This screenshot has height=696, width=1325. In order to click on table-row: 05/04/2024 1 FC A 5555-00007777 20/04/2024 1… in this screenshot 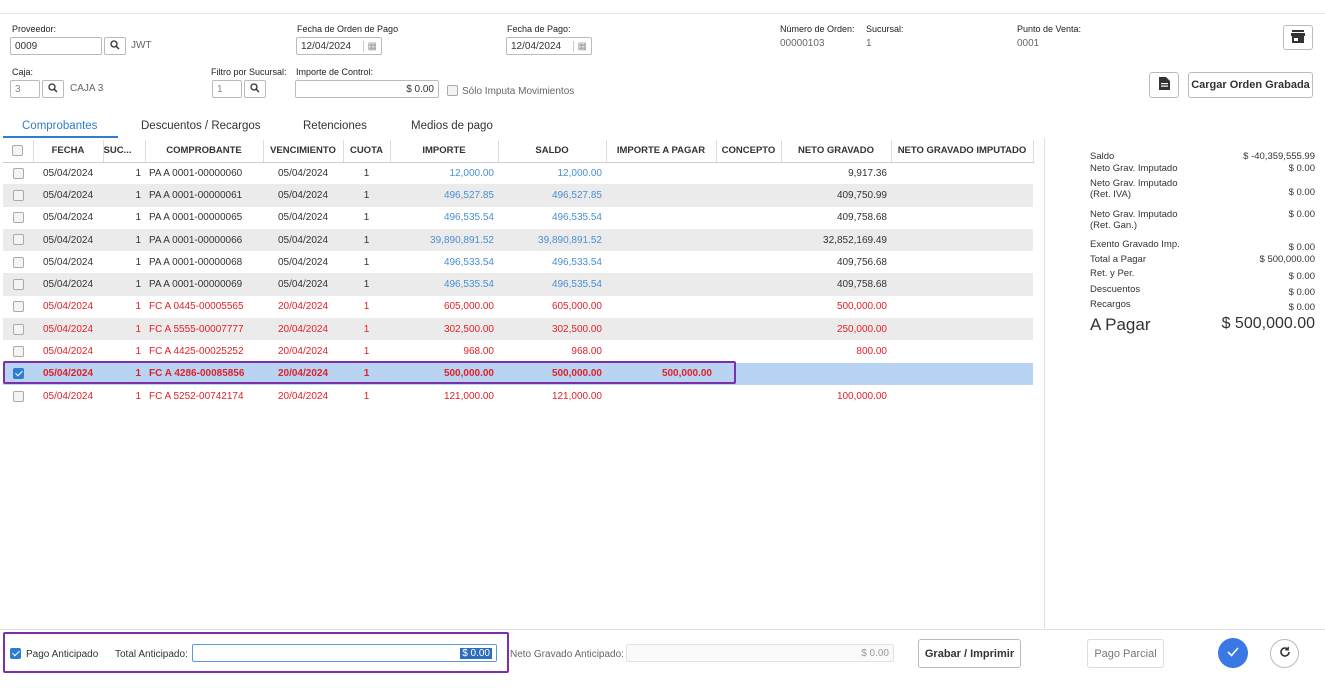, I will do `click(518, 329)`.